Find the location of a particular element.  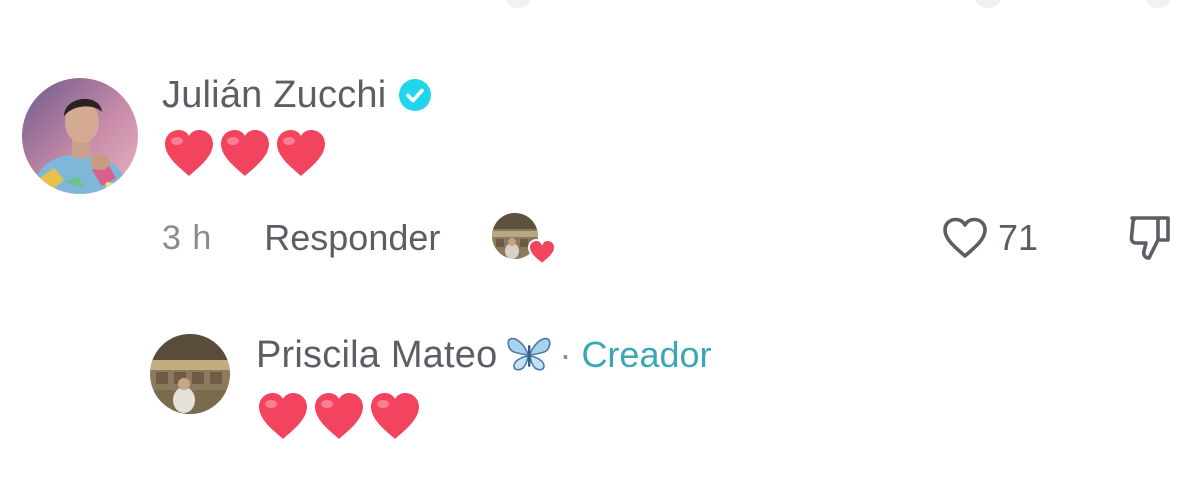

username-row: Priscila Mateo · Creador is located at coordinates (484, 355).